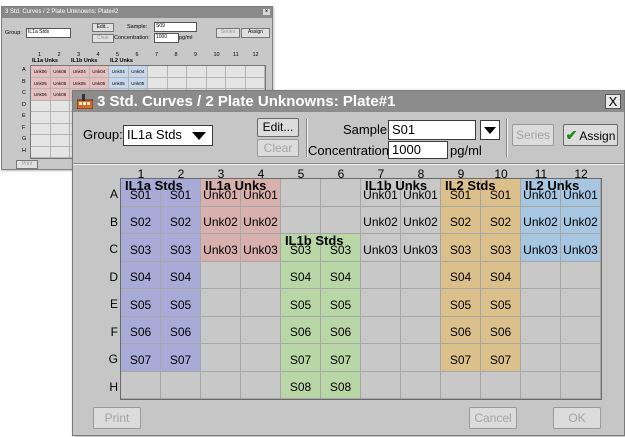 The height and width of the screenshot is (437, 625). Describe the element at coordinates (117, 418) in the screenshot. I see `print-button: Print` at that location.